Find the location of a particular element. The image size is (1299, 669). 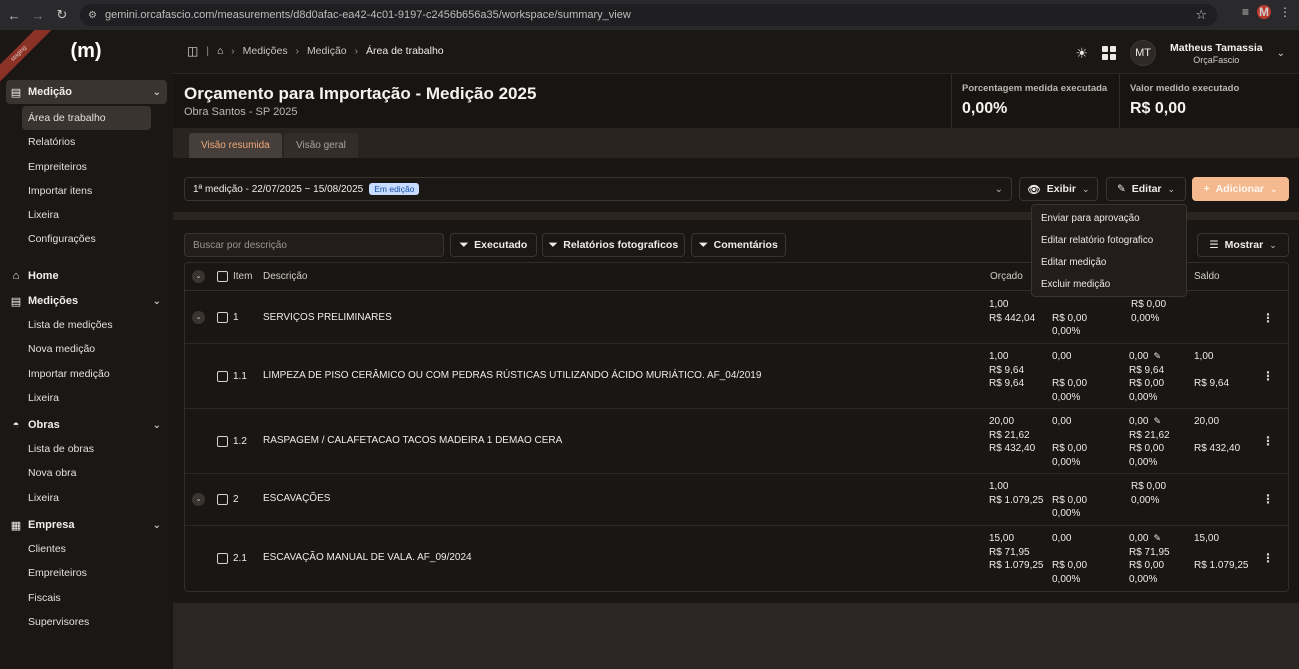

sidebar-item-configuracoes: Configurações is located at coordinates (86, 239).